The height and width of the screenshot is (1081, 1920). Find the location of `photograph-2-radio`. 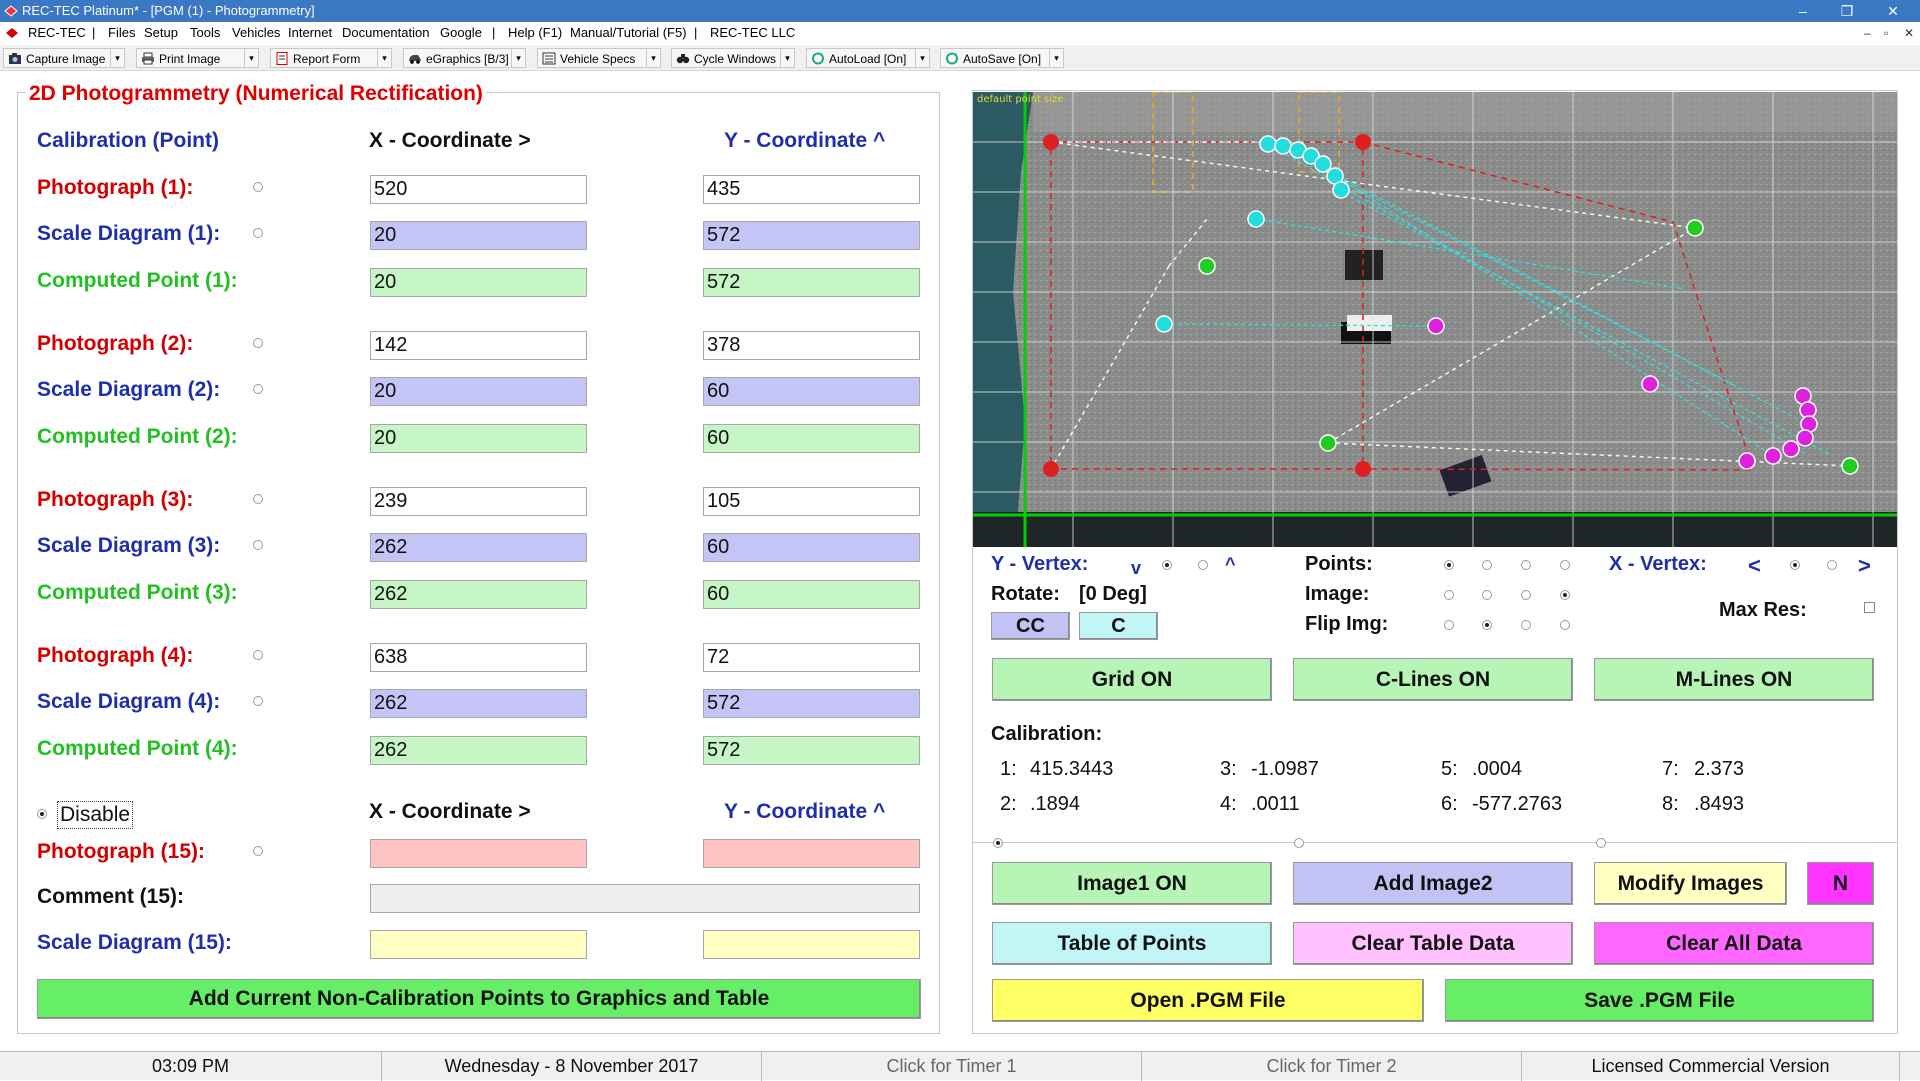

photograph-2-radio is located at coordinates (258, 343).